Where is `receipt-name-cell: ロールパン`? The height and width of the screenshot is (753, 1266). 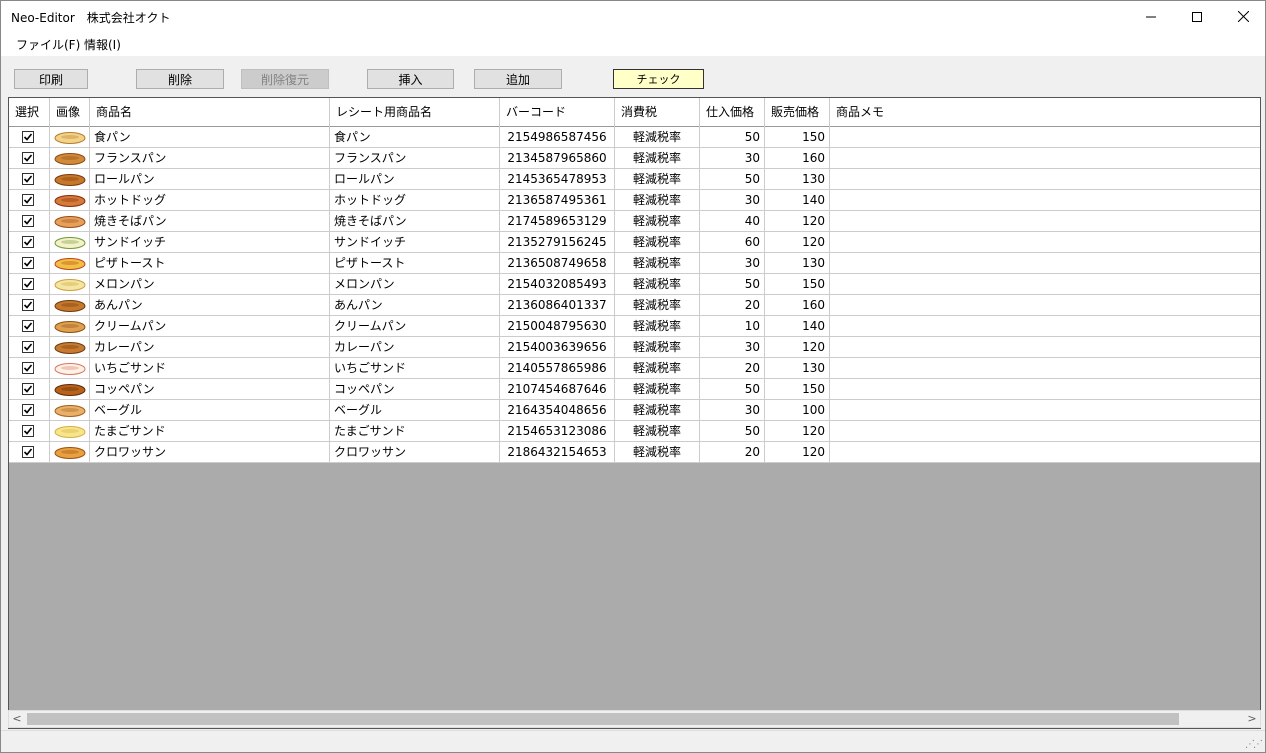 receipt-name-cell: ロールパン is located at coordinates (415, 179).